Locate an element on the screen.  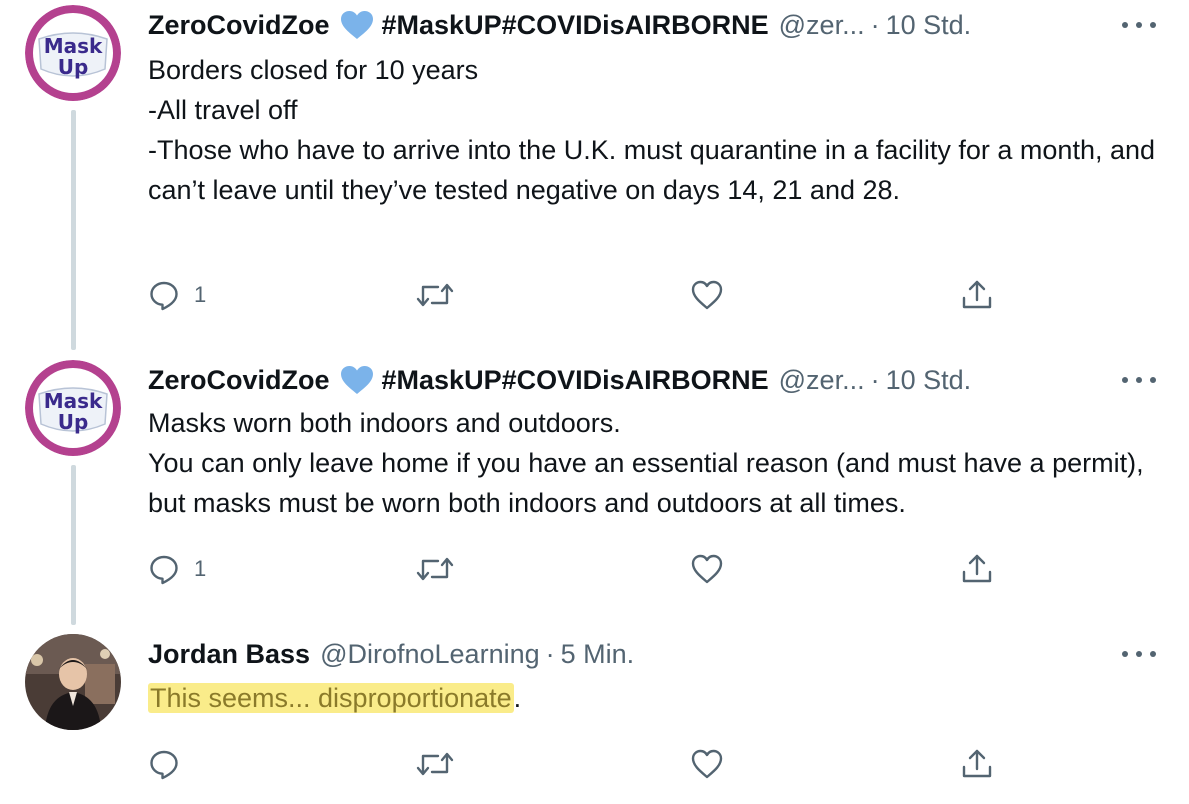
tweet-line: Borders closed for 10 years is located at coordinates (313, 70).